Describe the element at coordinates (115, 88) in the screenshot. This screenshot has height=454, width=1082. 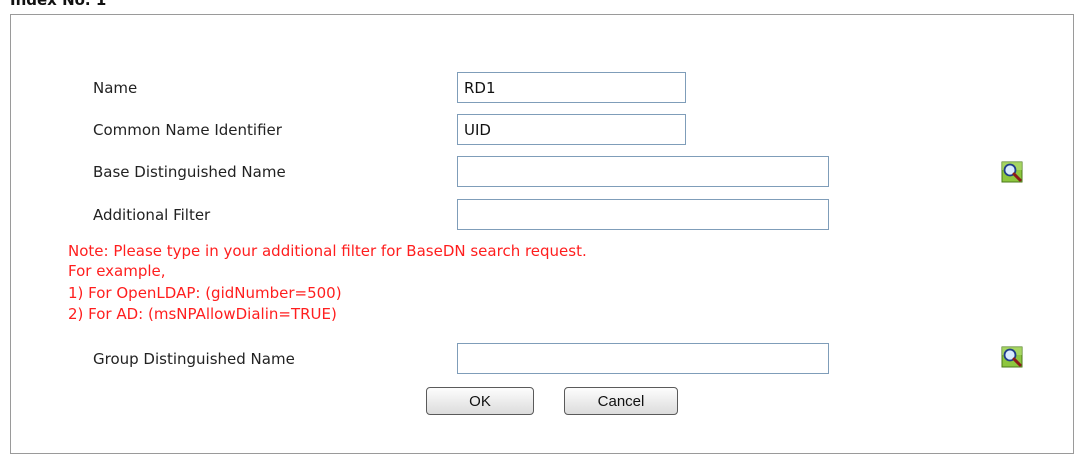
I see `name-label: Name` at that location.